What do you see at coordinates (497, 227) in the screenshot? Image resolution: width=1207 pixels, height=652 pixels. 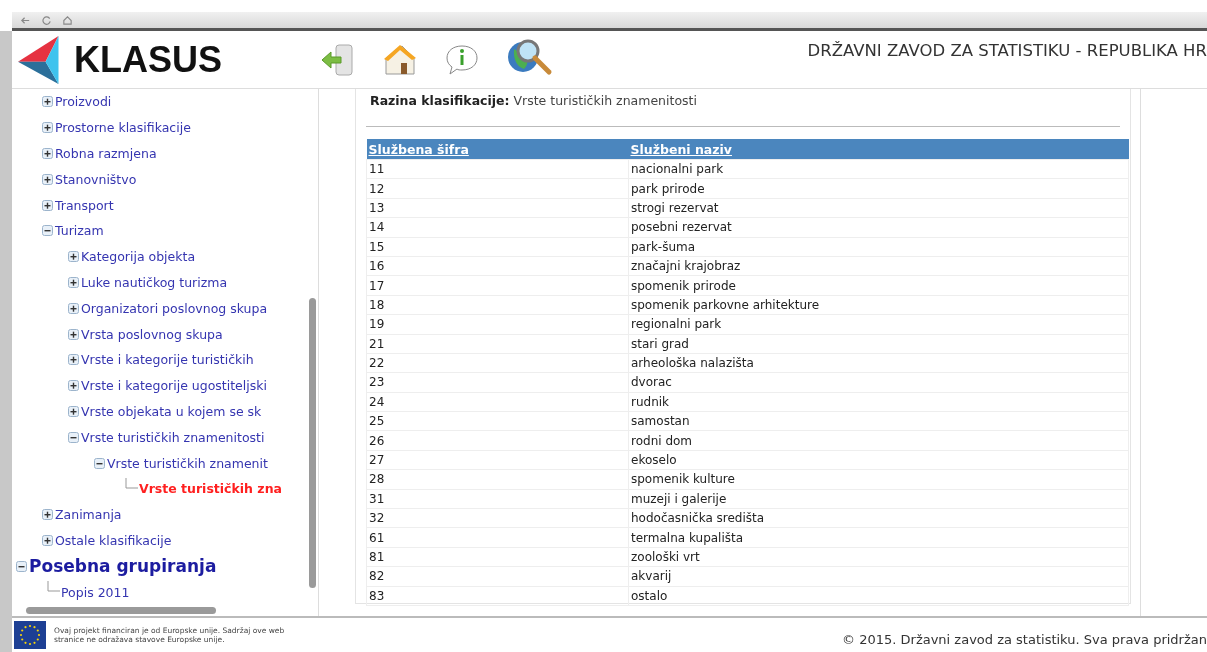 I see `table-cell: 14` at bounding box center [497, 227].